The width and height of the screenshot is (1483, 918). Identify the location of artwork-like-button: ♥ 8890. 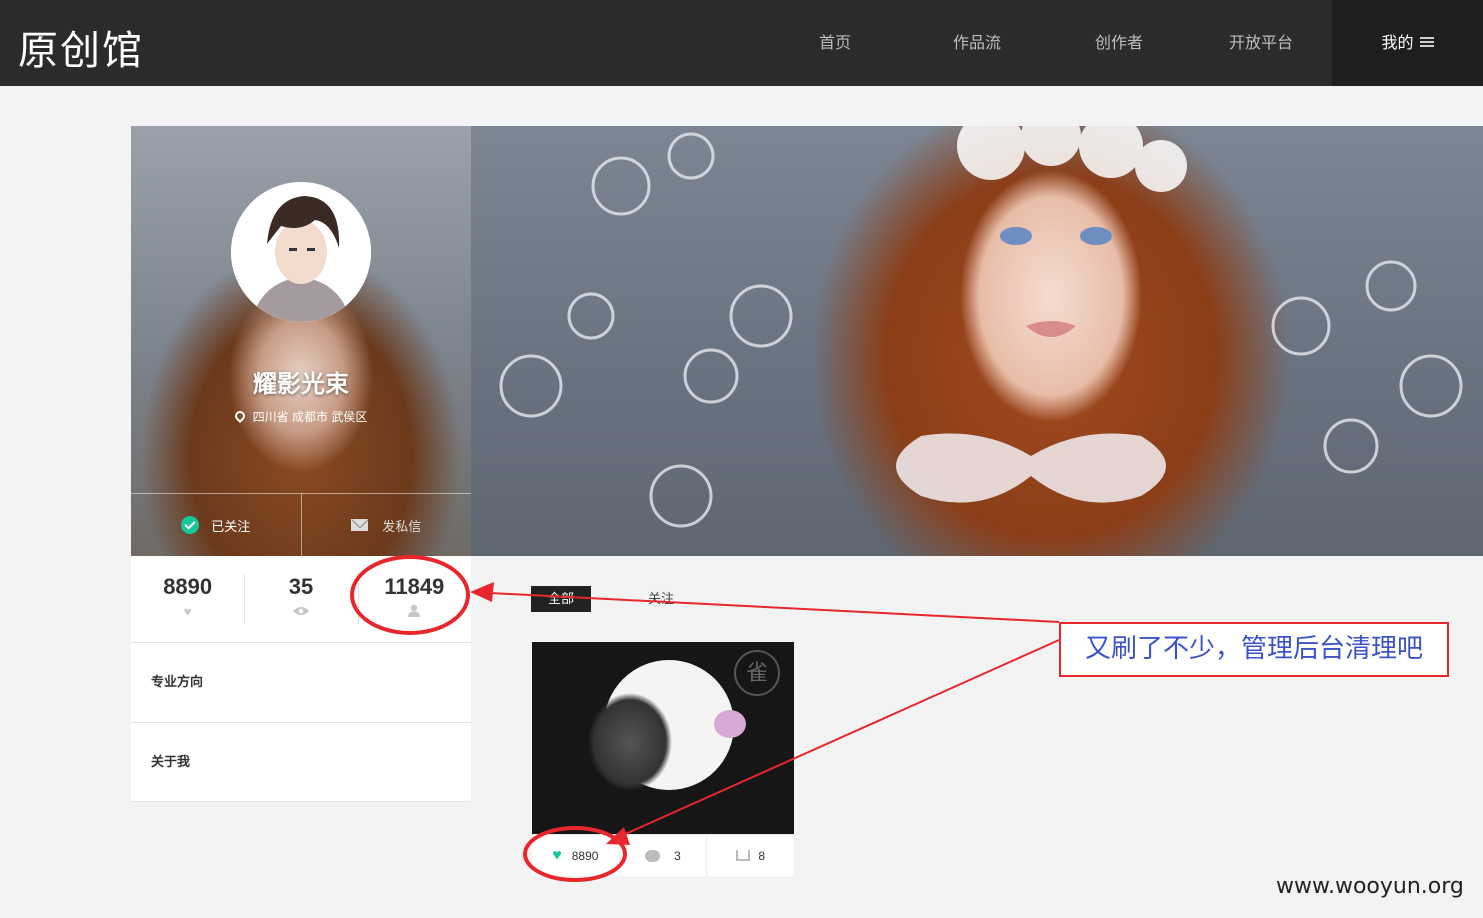
(575, 855).